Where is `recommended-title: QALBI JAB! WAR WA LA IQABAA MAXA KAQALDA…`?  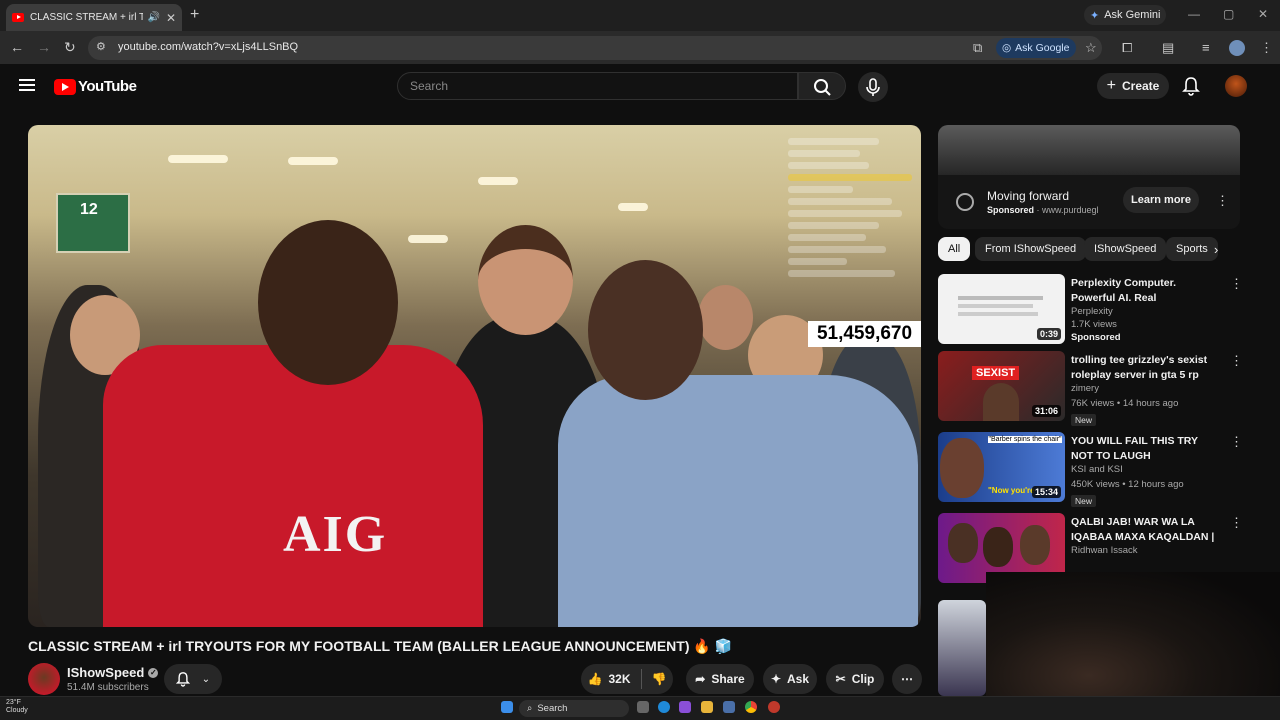
recommended-title: QALBI JAB! WAR WA LA IQABAA MAXA KAQALDA… is located at coordinates (1146, 530).